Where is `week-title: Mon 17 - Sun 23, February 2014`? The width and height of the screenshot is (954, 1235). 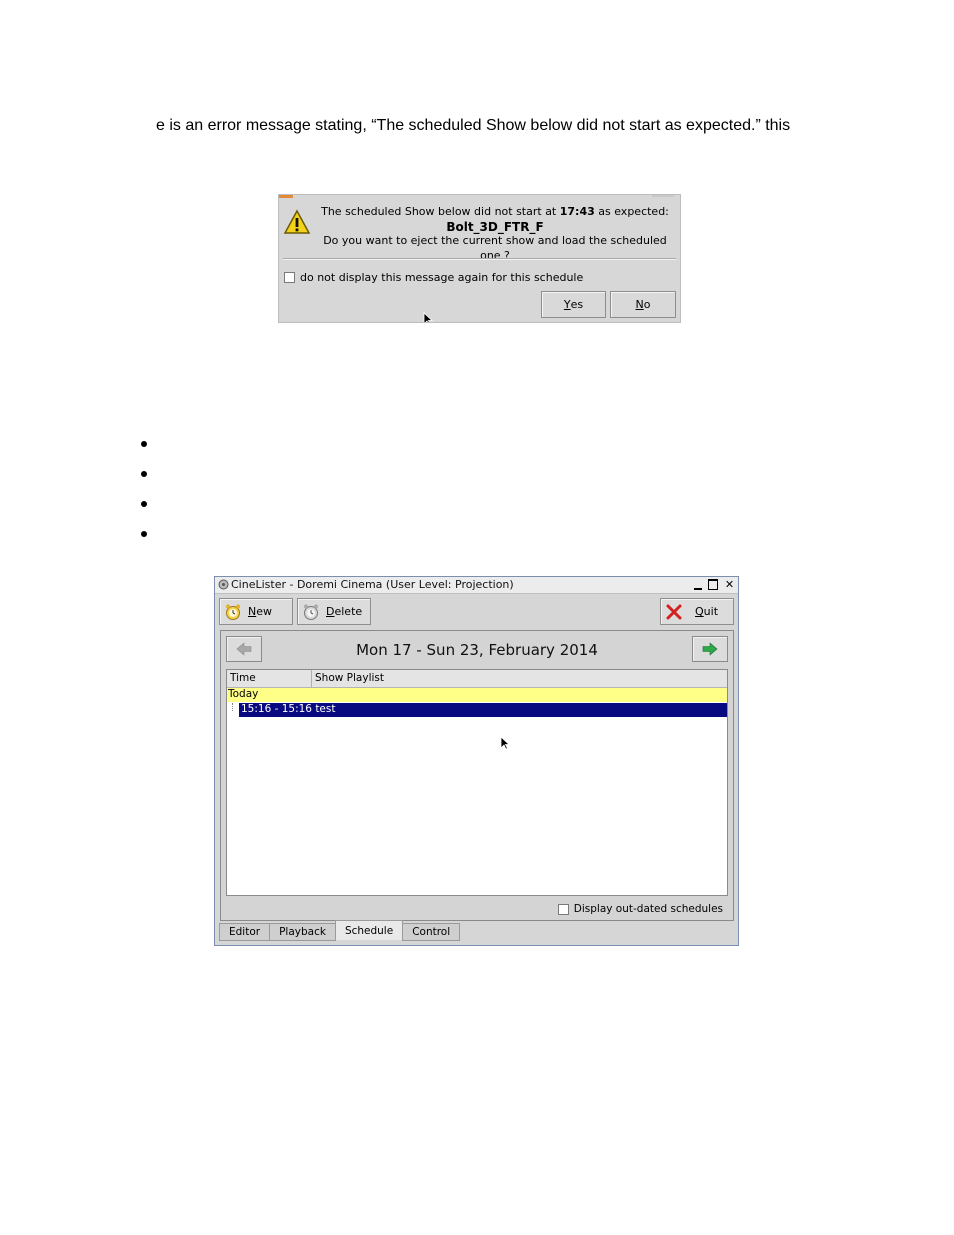
week-title: Mon 17 - Sun 23, February 2014 is located at coordinates (477, 650).